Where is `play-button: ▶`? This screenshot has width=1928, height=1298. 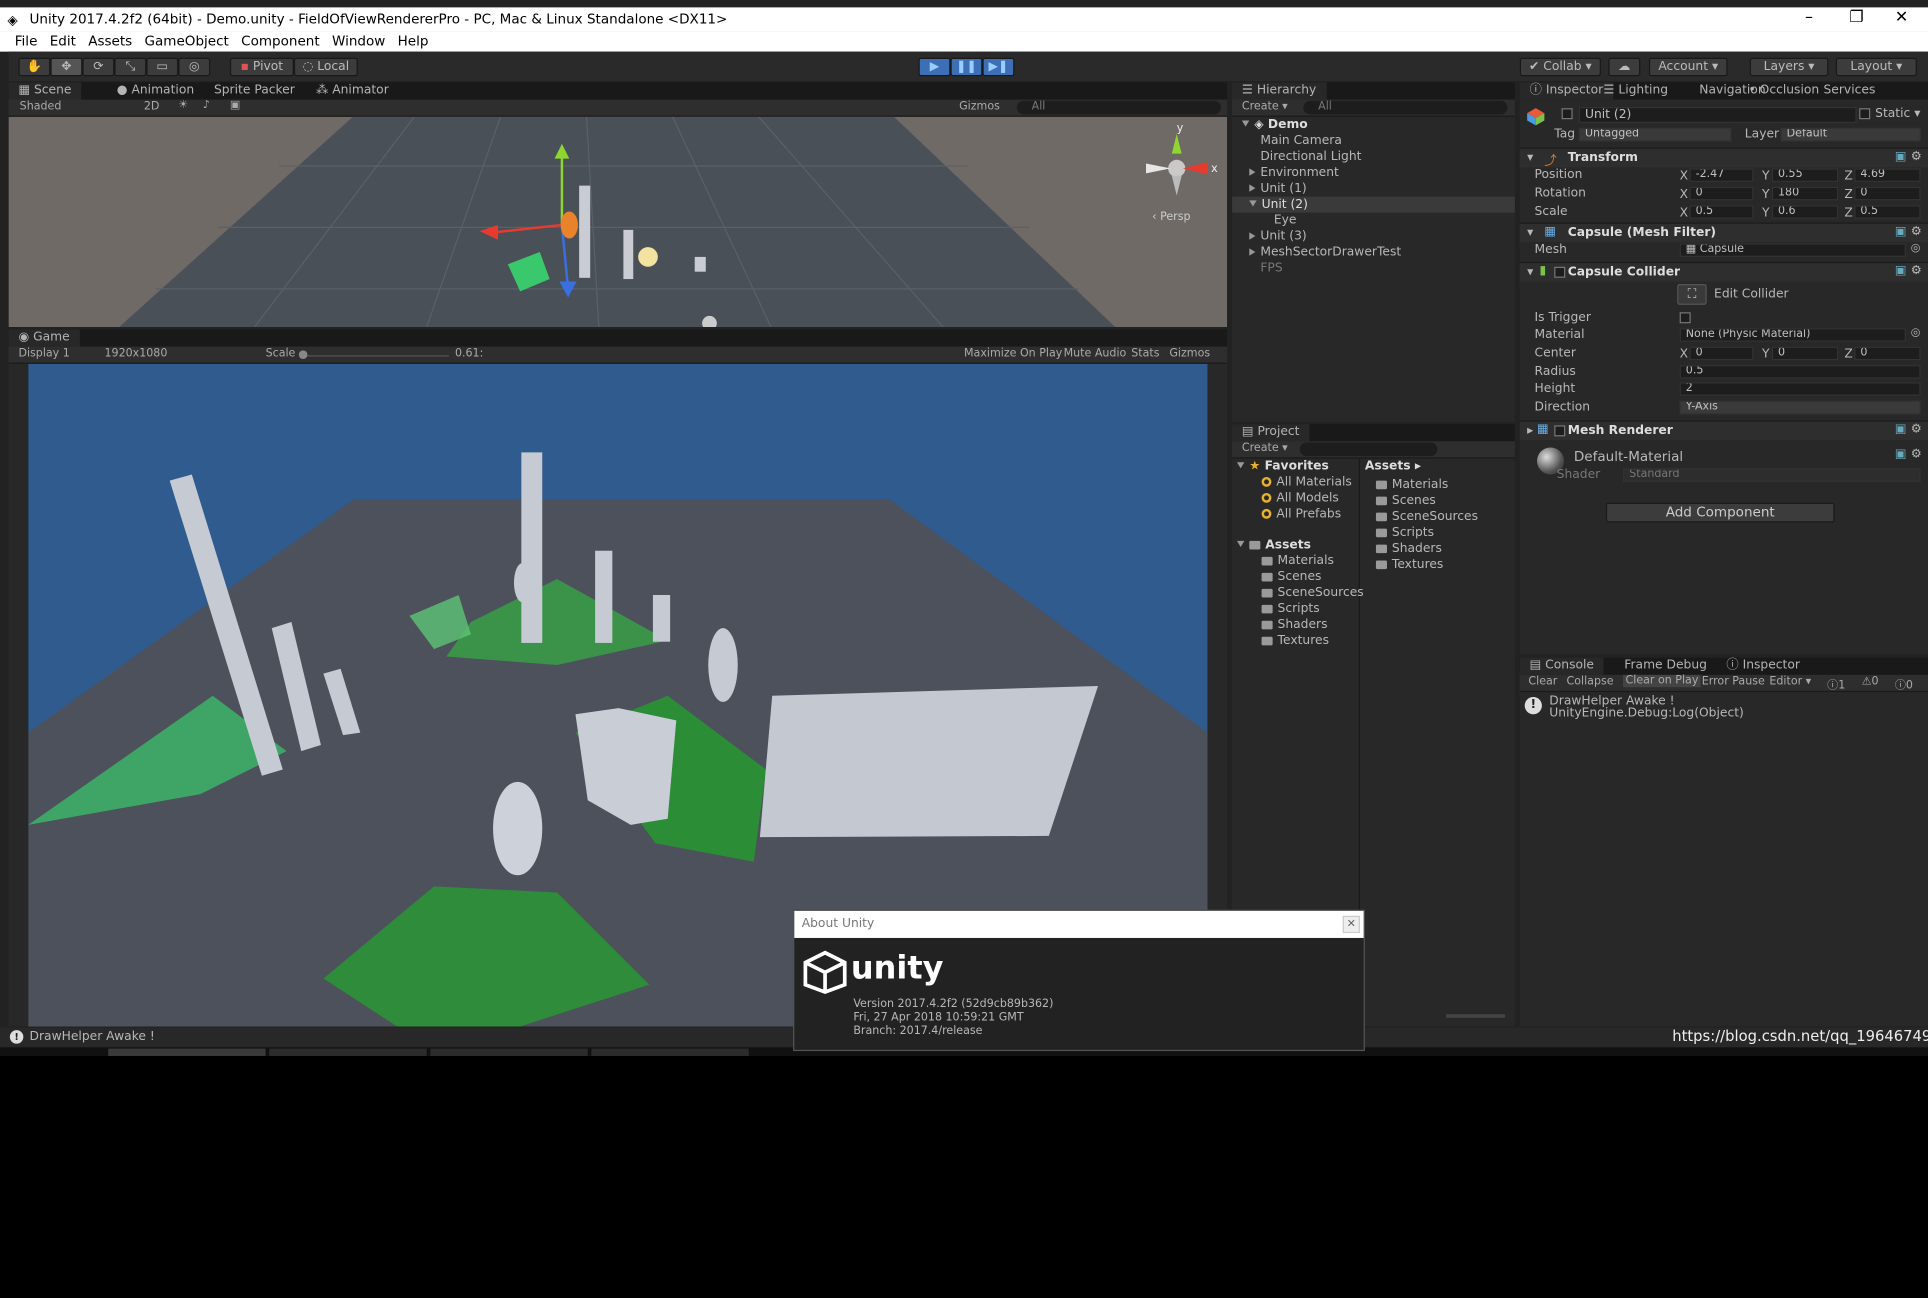 play-button: ▶ is located at coordinates (934, 67).